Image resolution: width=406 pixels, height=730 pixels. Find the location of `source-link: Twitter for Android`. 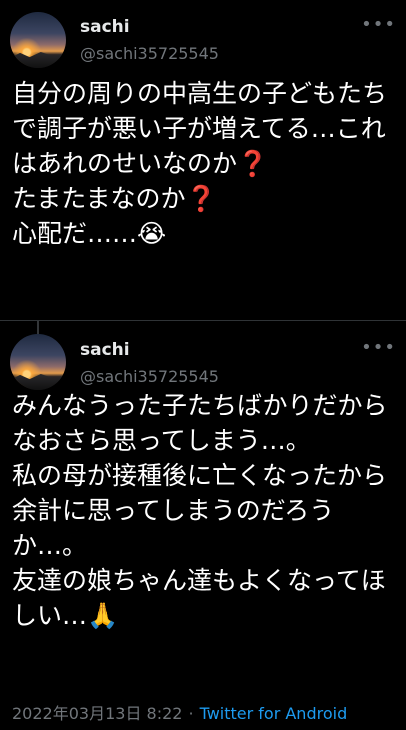

source-link: Twitter for Android is located at coordinates (274, 713).